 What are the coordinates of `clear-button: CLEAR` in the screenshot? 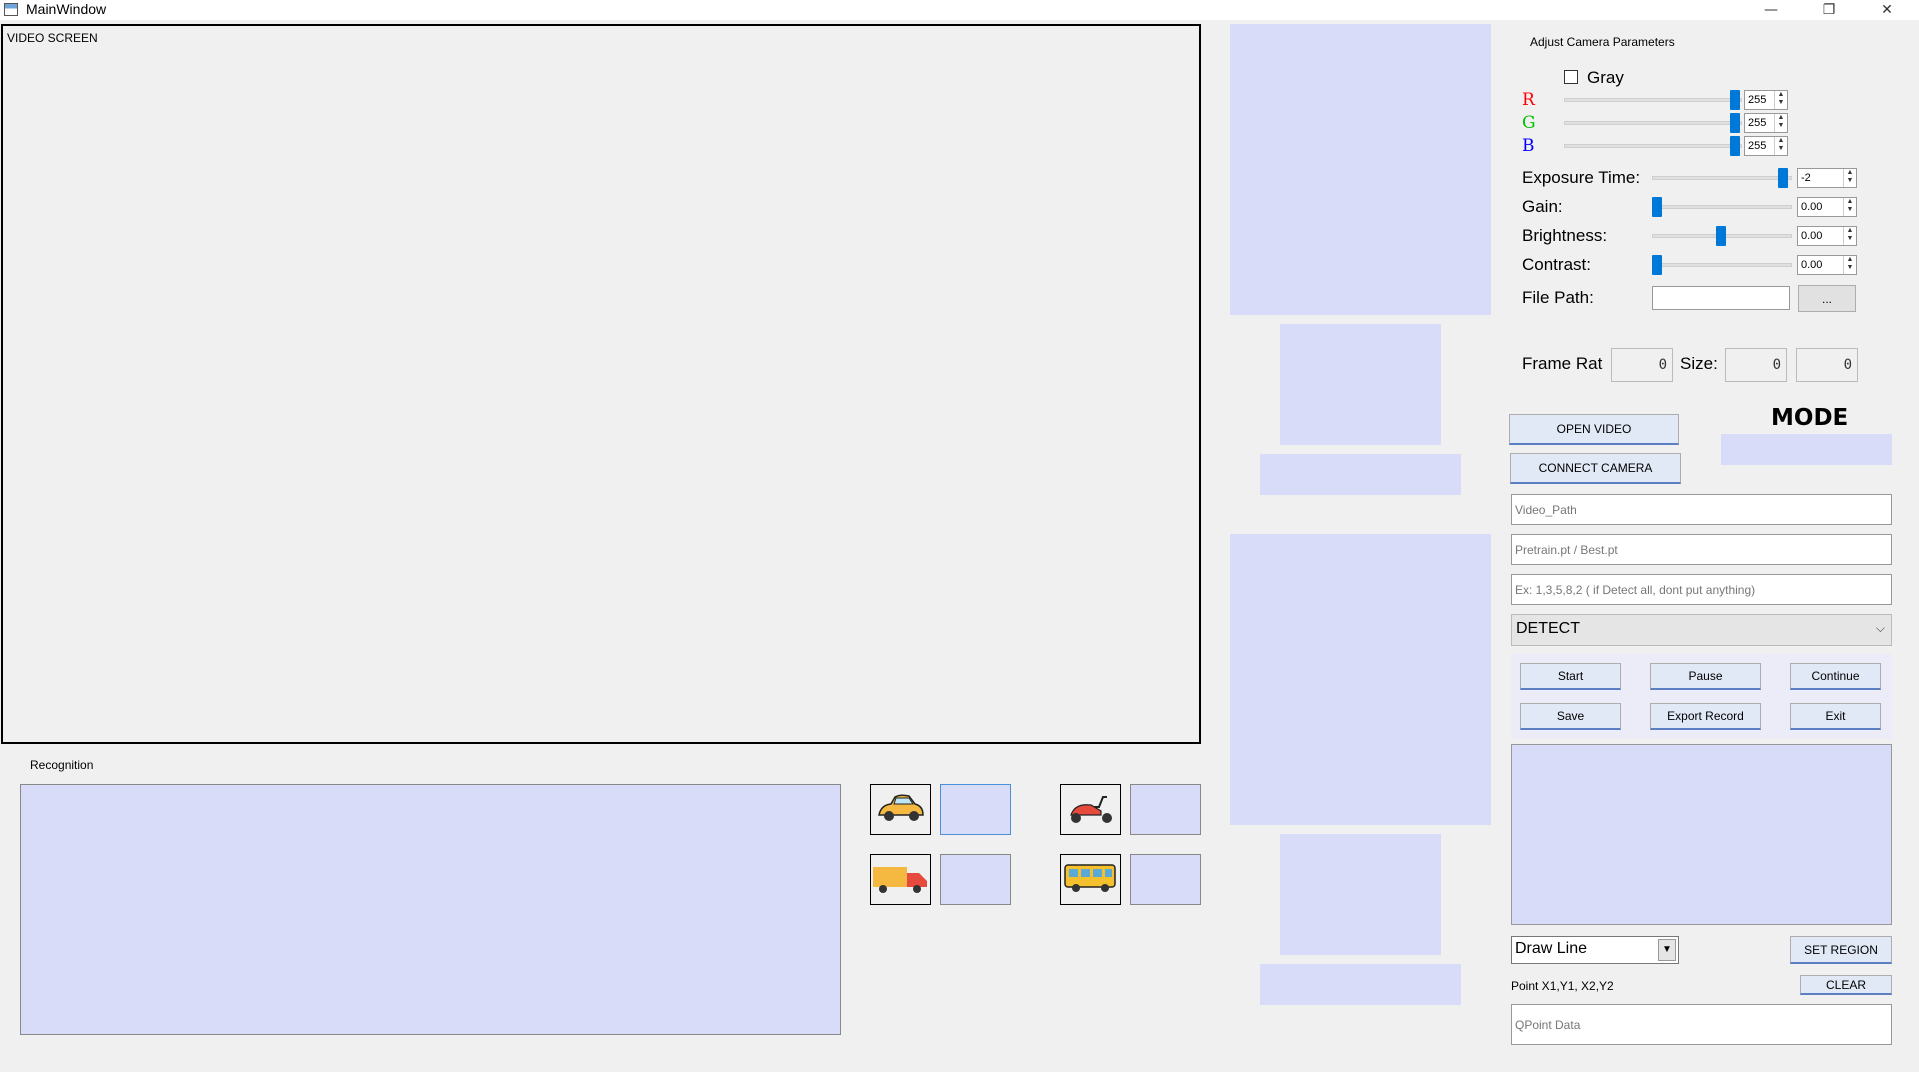 It's located at (1846, 985).